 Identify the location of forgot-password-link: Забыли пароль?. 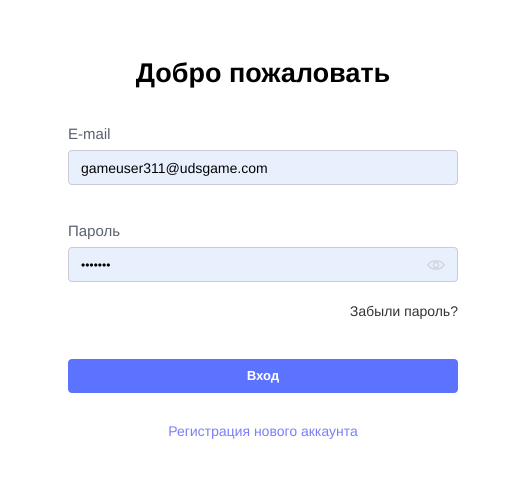
(404, 311).